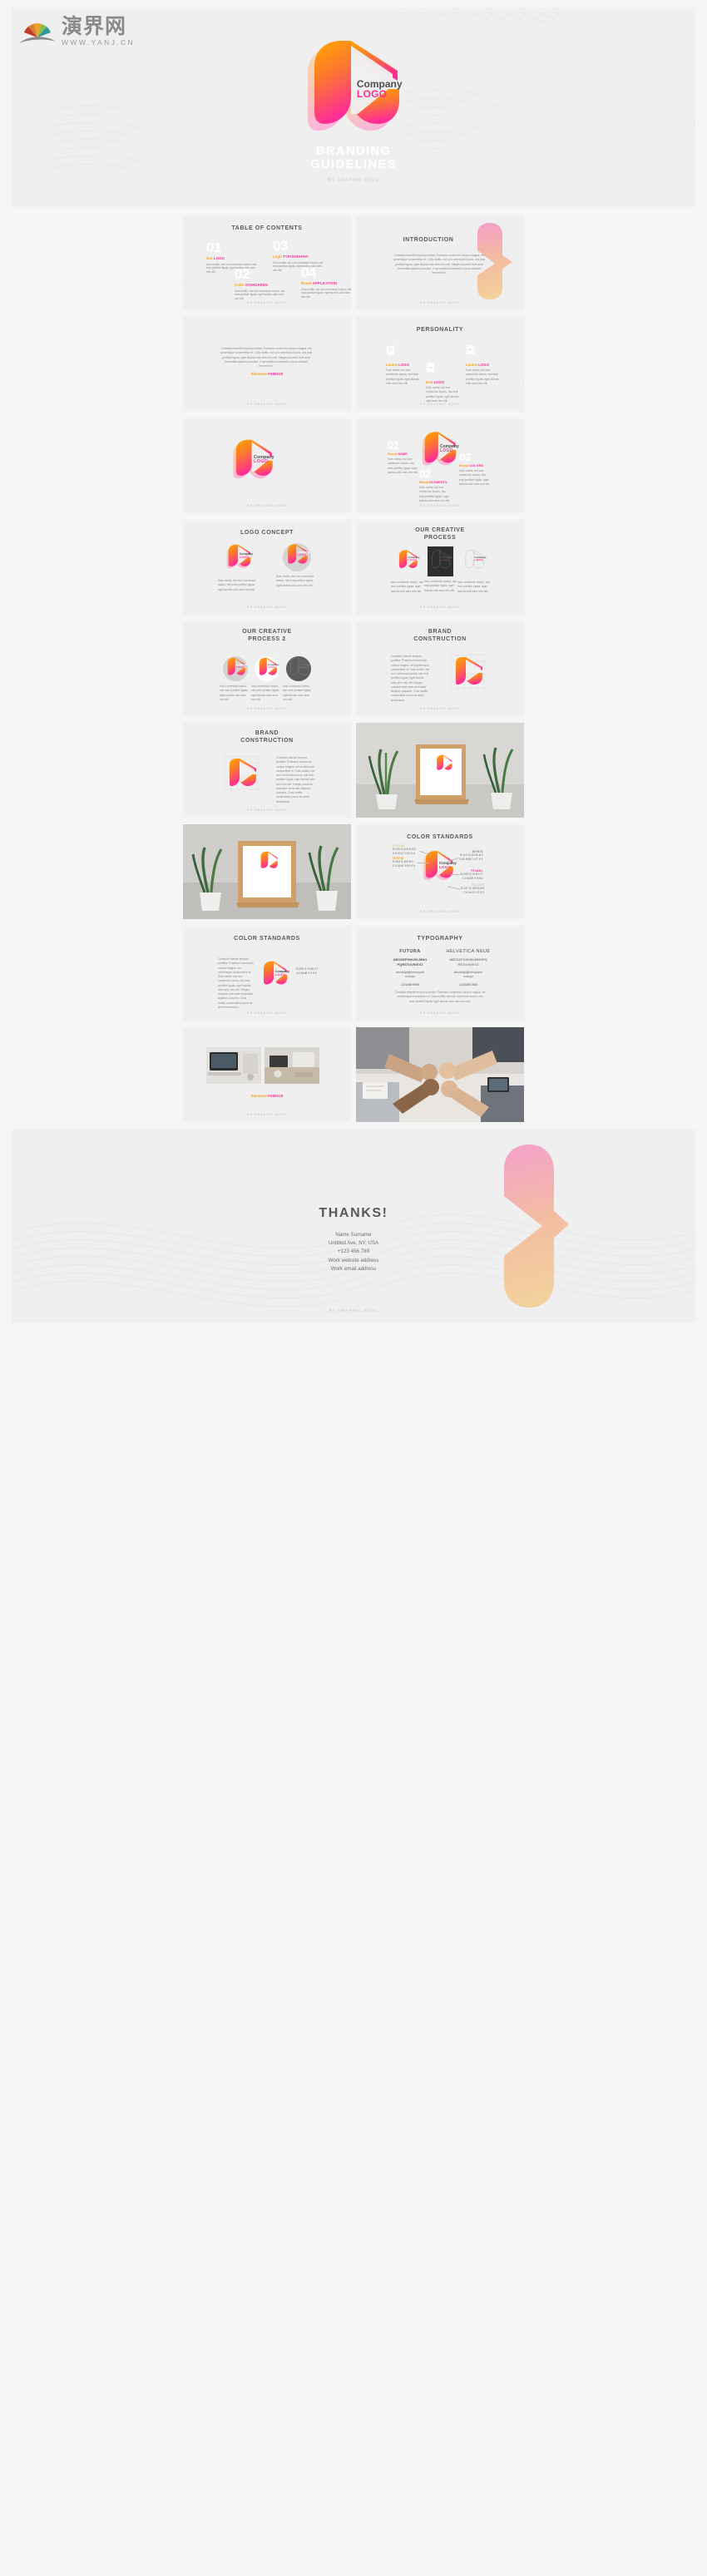 The width and height of the screenshot is (707, 2576). I want to click on toc-label: Color STANDARDS, so click(251, 285).